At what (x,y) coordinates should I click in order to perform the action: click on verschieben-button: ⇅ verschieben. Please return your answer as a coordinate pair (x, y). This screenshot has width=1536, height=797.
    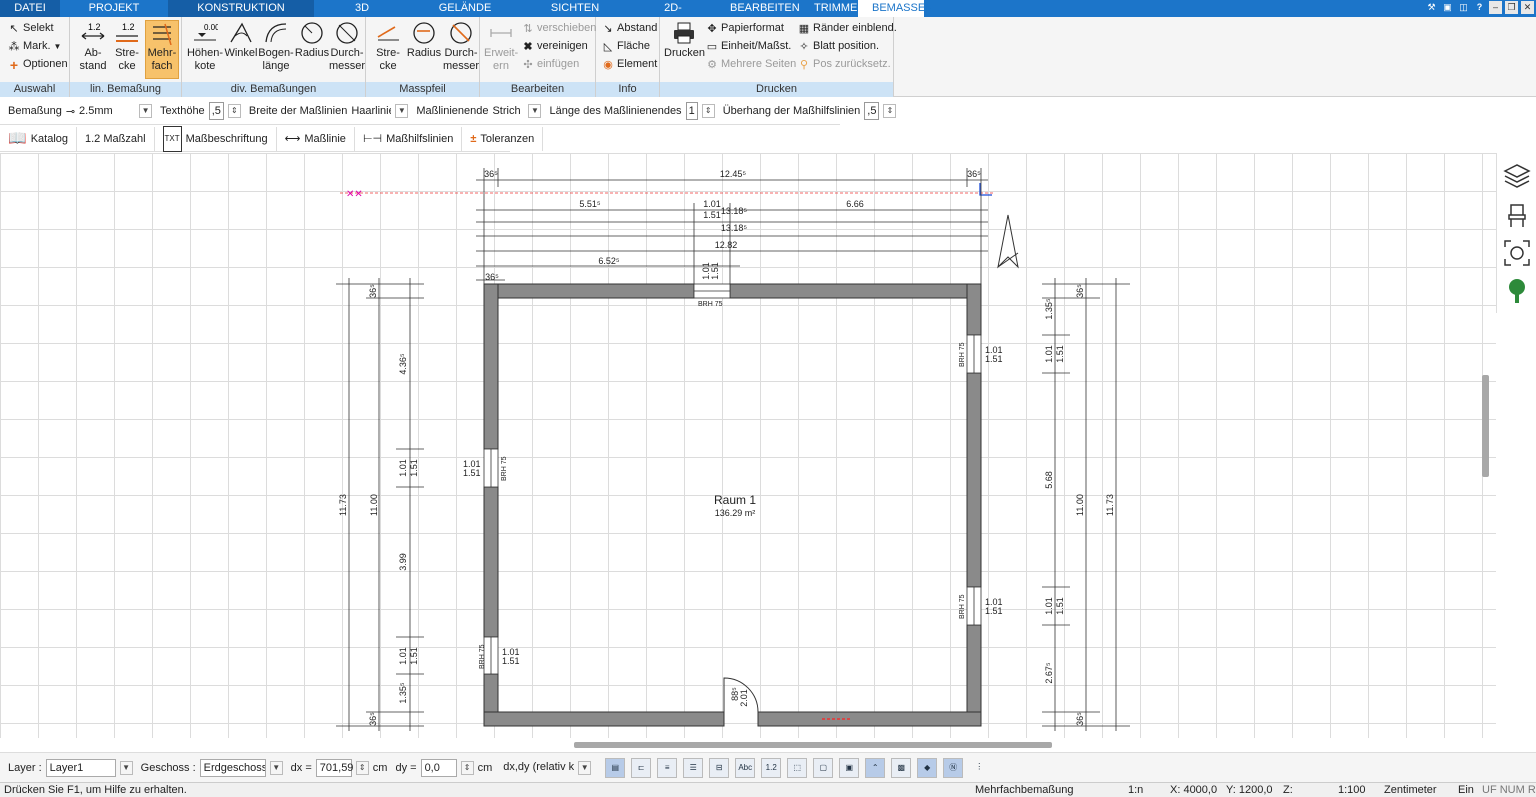
    Looking at the image, I should click on (559, 28).